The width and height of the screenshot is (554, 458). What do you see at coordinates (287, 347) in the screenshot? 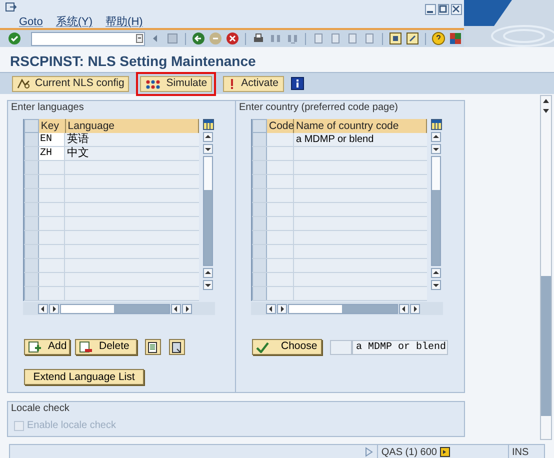
I see `button: Choose` at bounding box center [287, 347].